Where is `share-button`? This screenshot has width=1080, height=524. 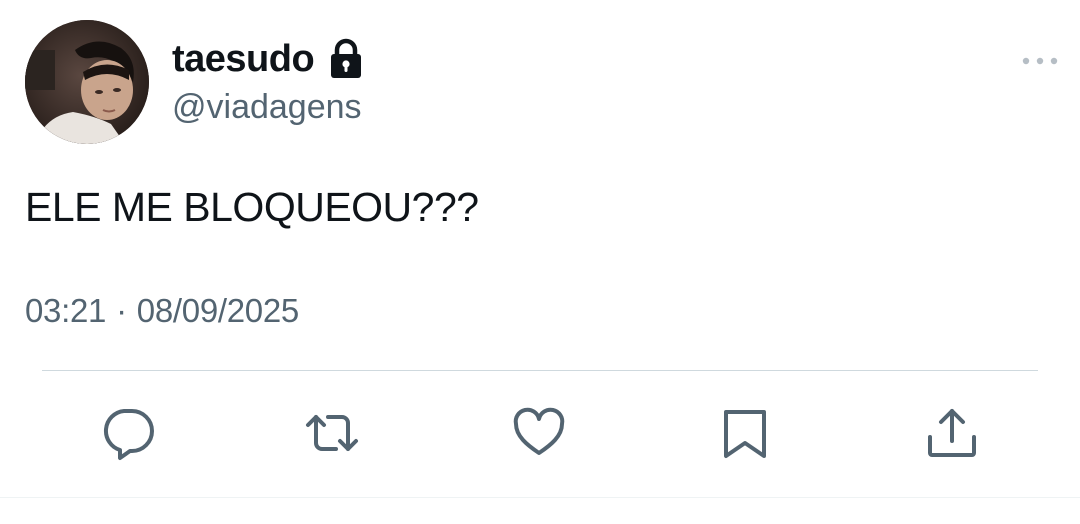 share-button is located at coordinates (952, 433).